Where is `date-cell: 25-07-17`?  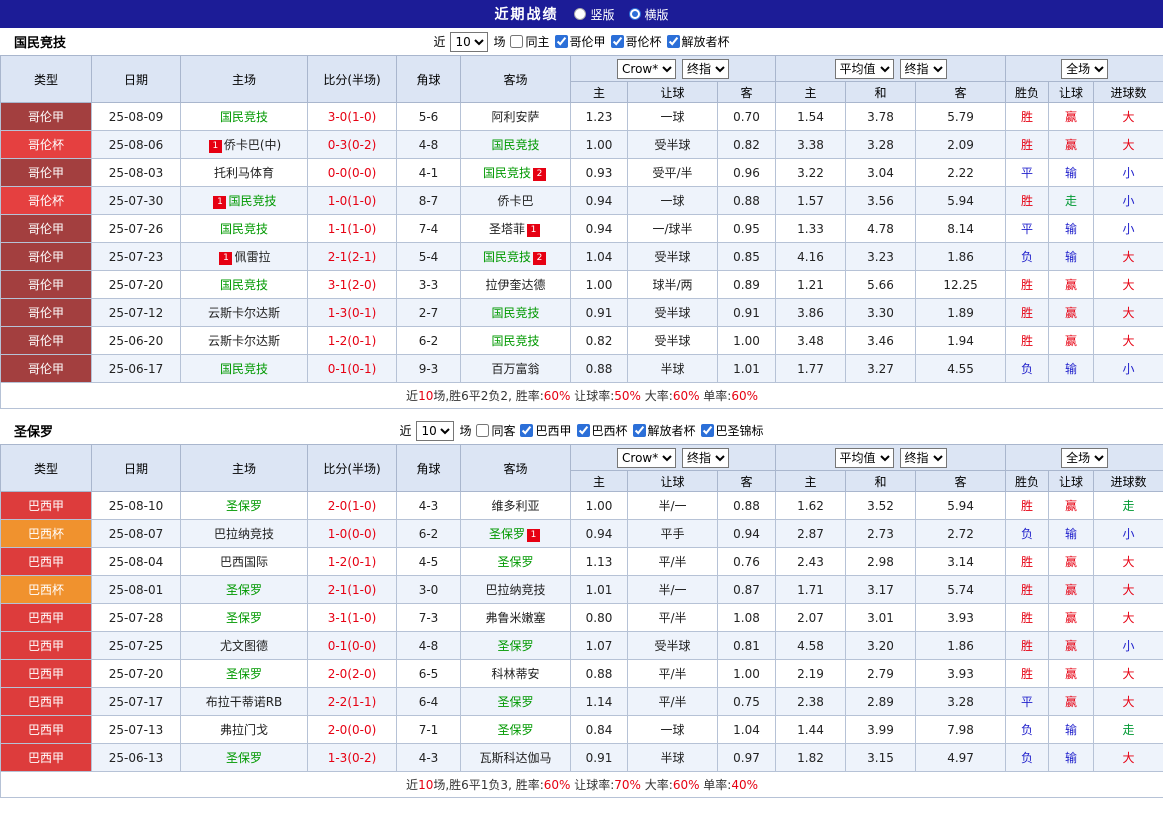 date-cell: 25-07-17 is located at coordinates (136, 701).